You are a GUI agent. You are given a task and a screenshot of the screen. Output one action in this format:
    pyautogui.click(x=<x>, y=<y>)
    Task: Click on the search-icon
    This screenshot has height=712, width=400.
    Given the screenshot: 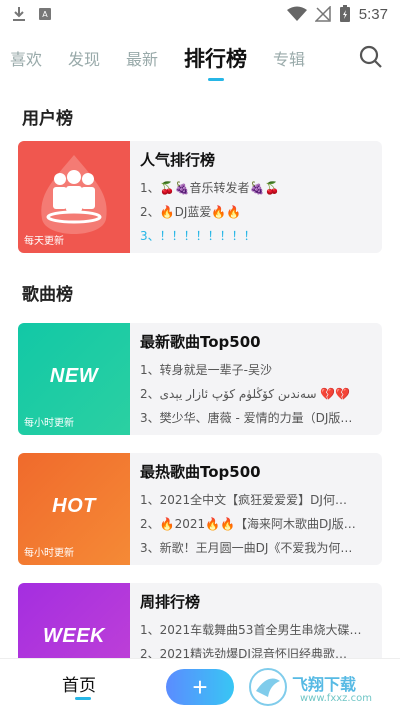 What is the action you would take?
    pyautogui.click(x=371, y=57)
    